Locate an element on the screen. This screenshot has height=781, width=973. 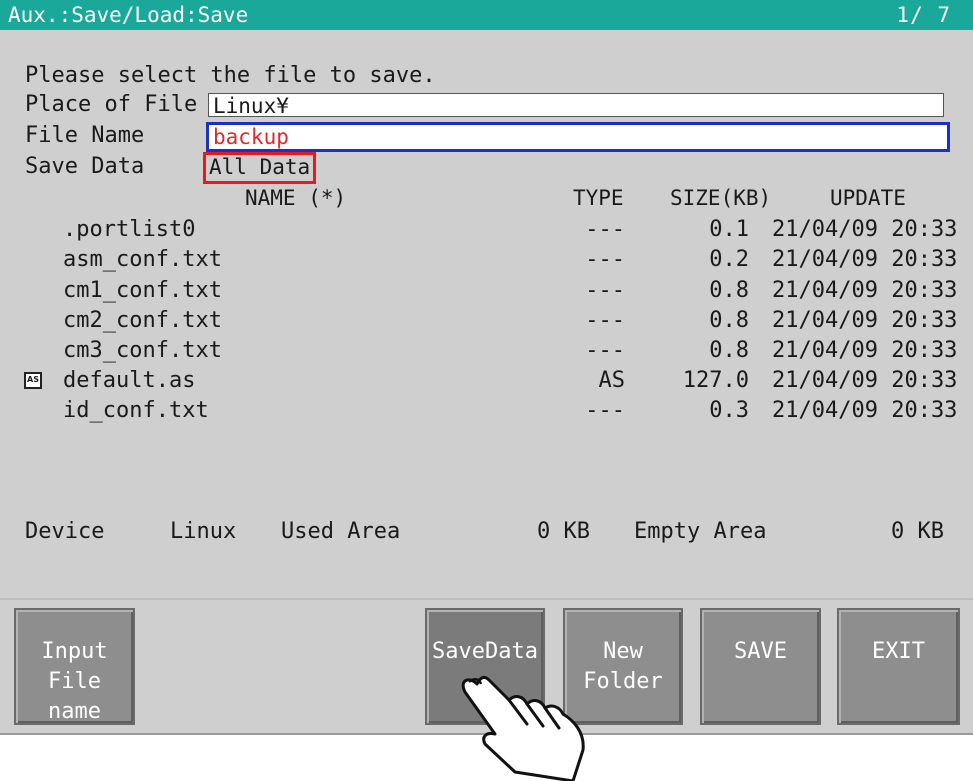
title-bar: Aux.:Save/Load:Save 1/ 7 is located at coordinates (486, 15).